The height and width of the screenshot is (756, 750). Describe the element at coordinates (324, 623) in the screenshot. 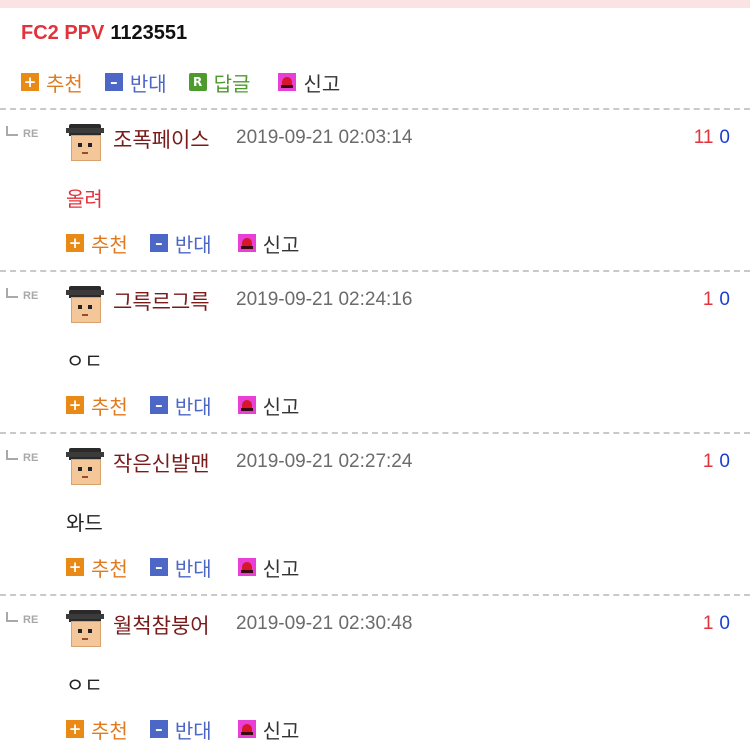

I see `comment-date: 2019-09-21 02:30:48` at that location.